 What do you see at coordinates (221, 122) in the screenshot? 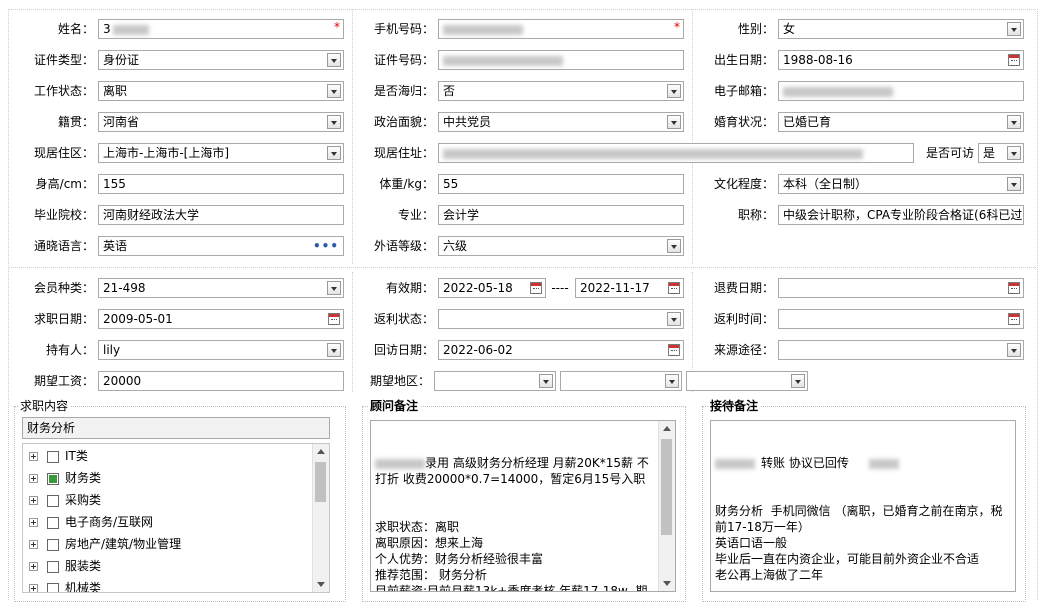
I see `native-place-select: 河南省` at bounding box center [221, 122].